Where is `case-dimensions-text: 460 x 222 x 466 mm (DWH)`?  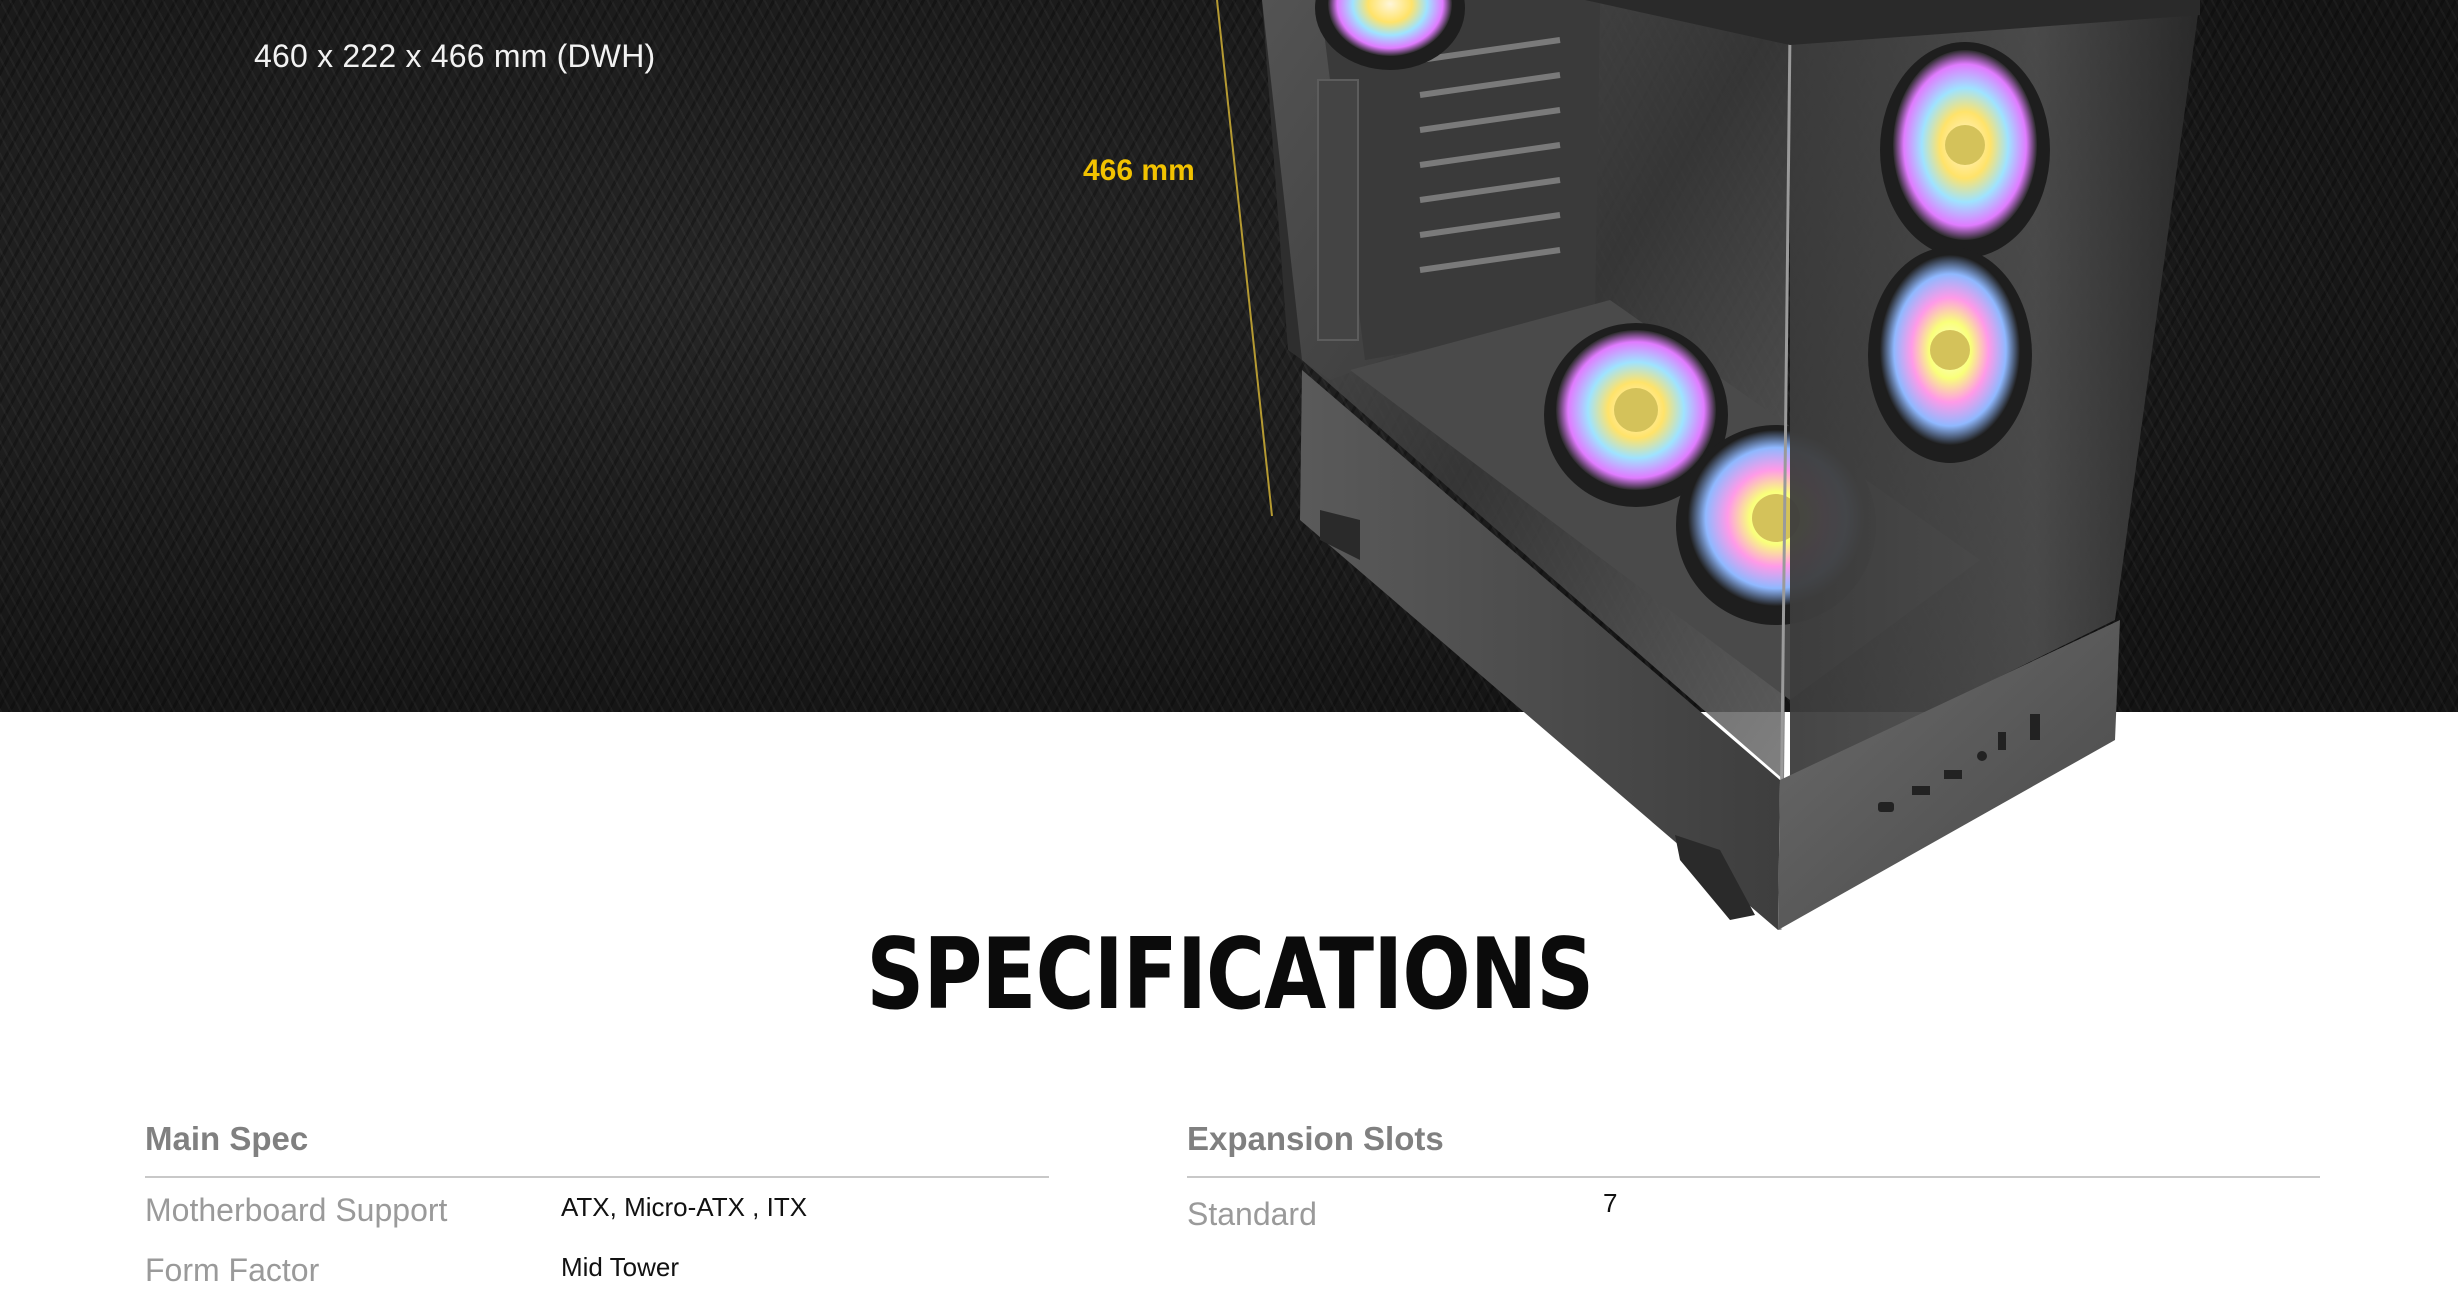 case-dimensions-text: 460 x 222 x 466 mm (DWH) is located at coordinates (455, 56).